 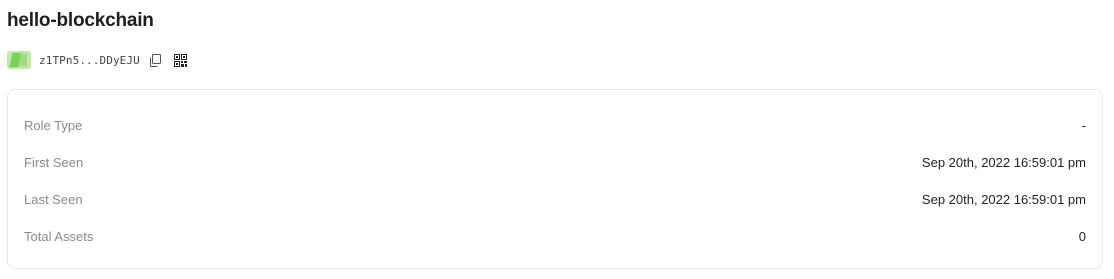 What do you see at coordinates (1083, 125) in the screenshot?
I see `detail-value: -` at bounding box center [1083, 125].